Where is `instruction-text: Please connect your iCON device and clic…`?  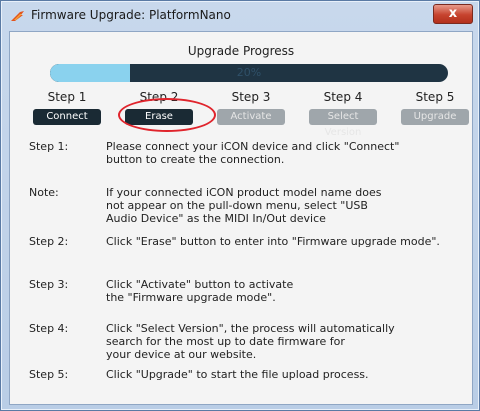
instruction-text: Please connect your iCON device and clic… is located at coordinates (253, 153).